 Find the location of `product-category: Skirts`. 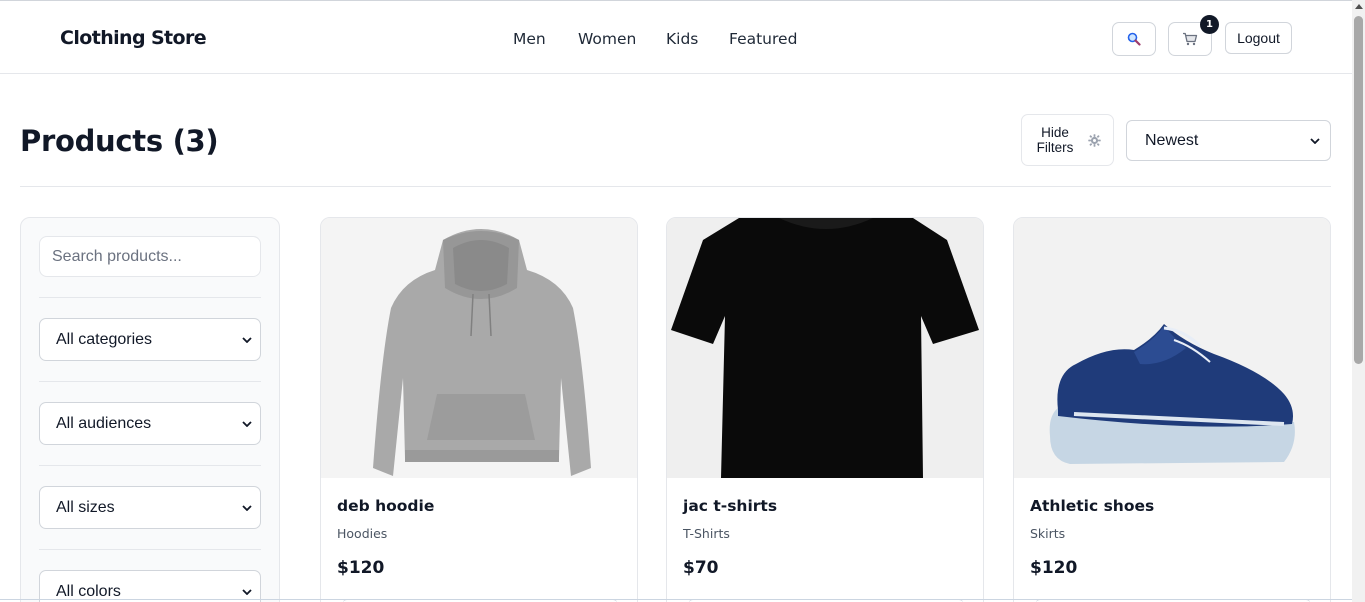

product-category: Skirts is located at coordinates (1048, 533).